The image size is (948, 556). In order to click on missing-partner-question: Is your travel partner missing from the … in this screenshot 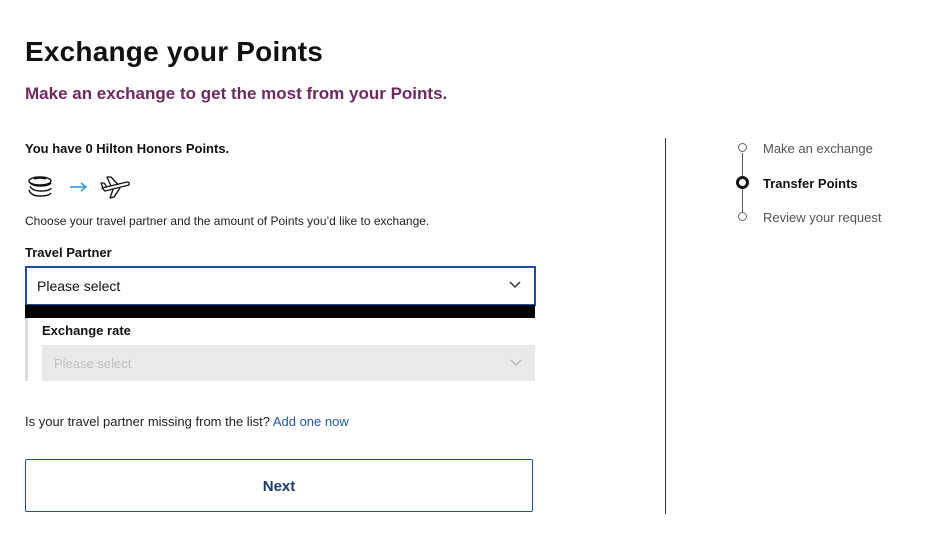, I will do `click(147, 421)`.